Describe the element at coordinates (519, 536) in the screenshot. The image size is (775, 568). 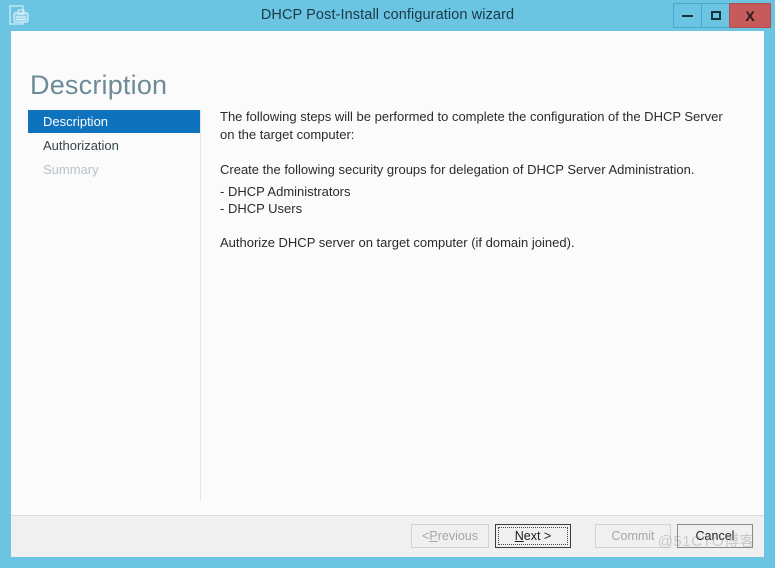
I see `next-button-accel: N` at that location.